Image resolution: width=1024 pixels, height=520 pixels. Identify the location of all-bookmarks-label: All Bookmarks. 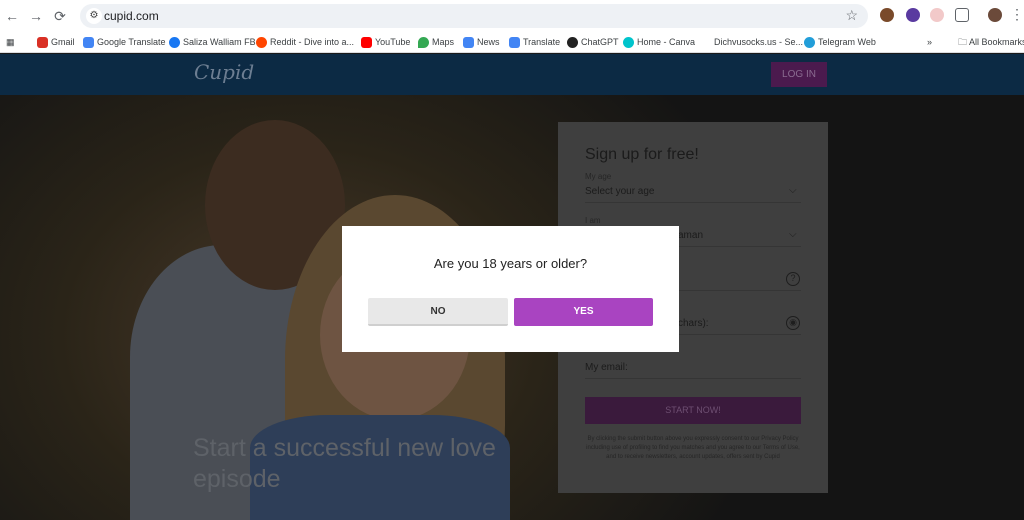
(996, 42).